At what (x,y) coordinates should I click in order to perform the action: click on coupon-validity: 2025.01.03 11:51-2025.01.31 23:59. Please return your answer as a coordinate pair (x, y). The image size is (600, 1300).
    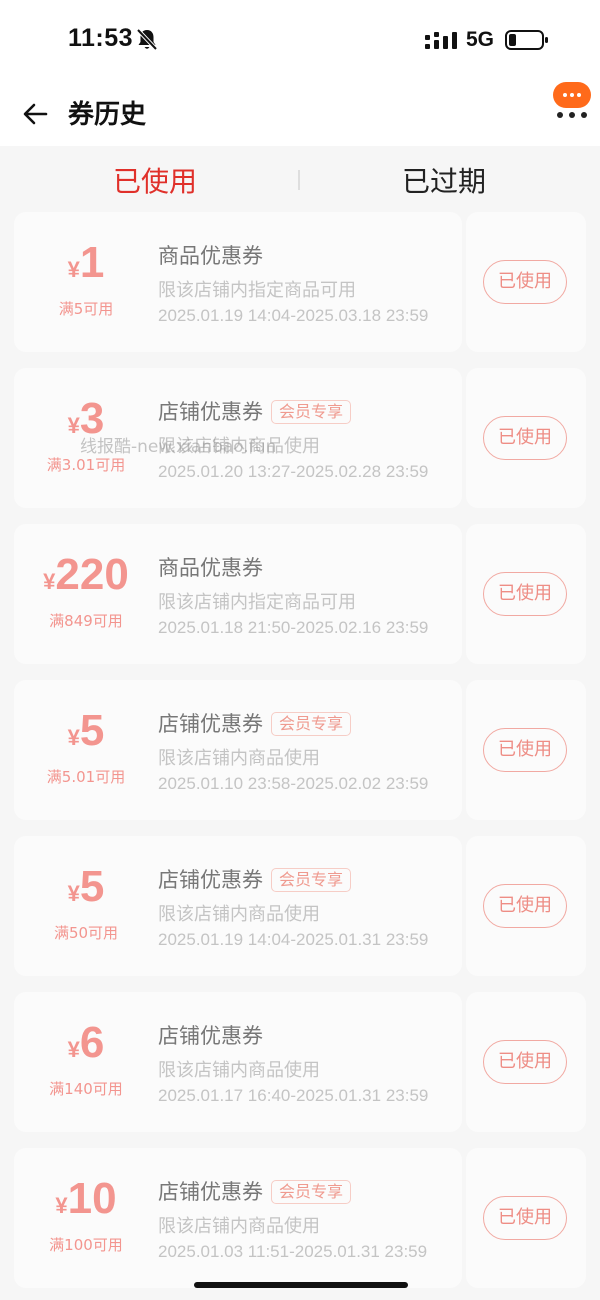
    Looking at the image, I should click on (293, 1251).